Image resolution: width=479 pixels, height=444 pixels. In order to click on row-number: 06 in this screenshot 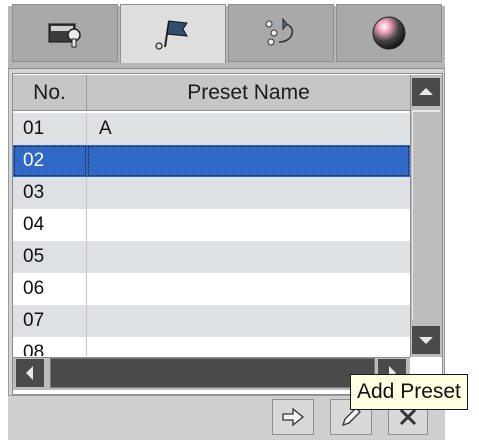, I will do `click(50, 289)`.